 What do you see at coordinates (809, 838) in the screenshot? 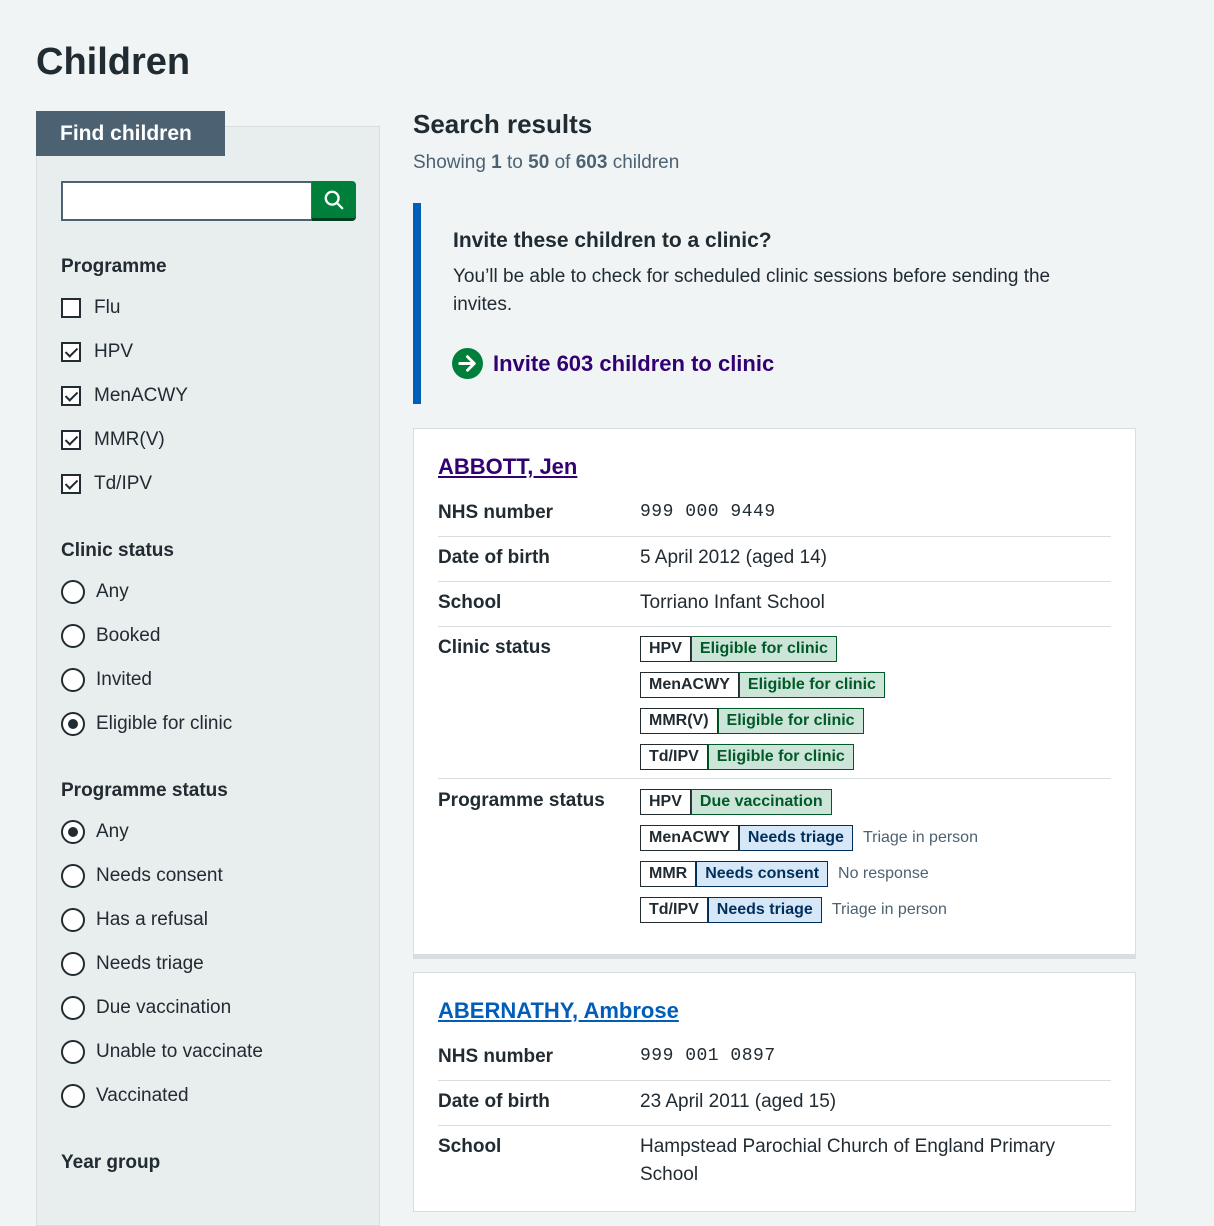
I see `status-tag: MenACWY Needs triage Triage in person` at bounding box center [809, 838].